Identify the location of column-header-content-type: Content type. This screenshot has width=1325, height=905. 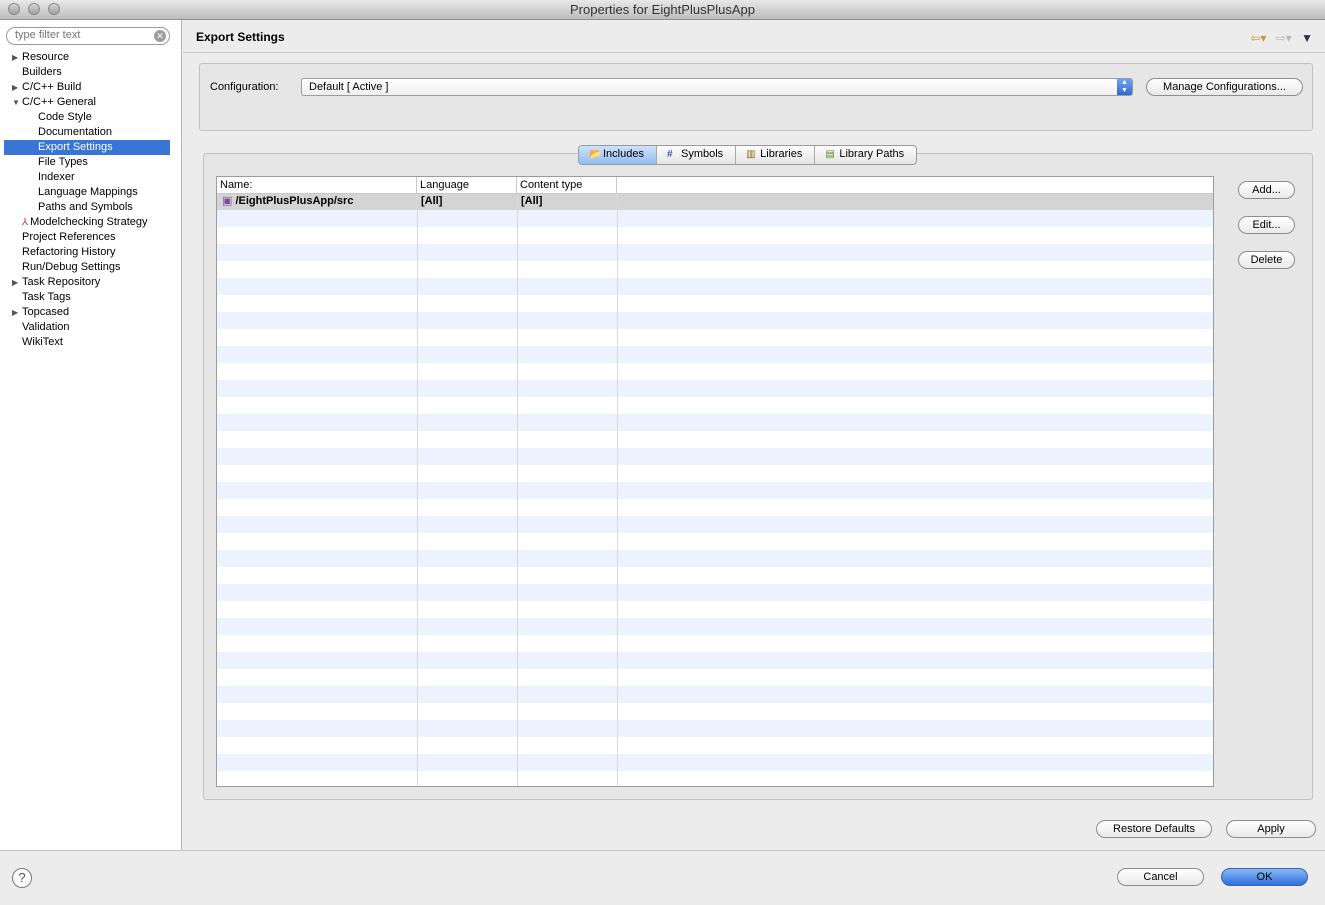
(567, 185).